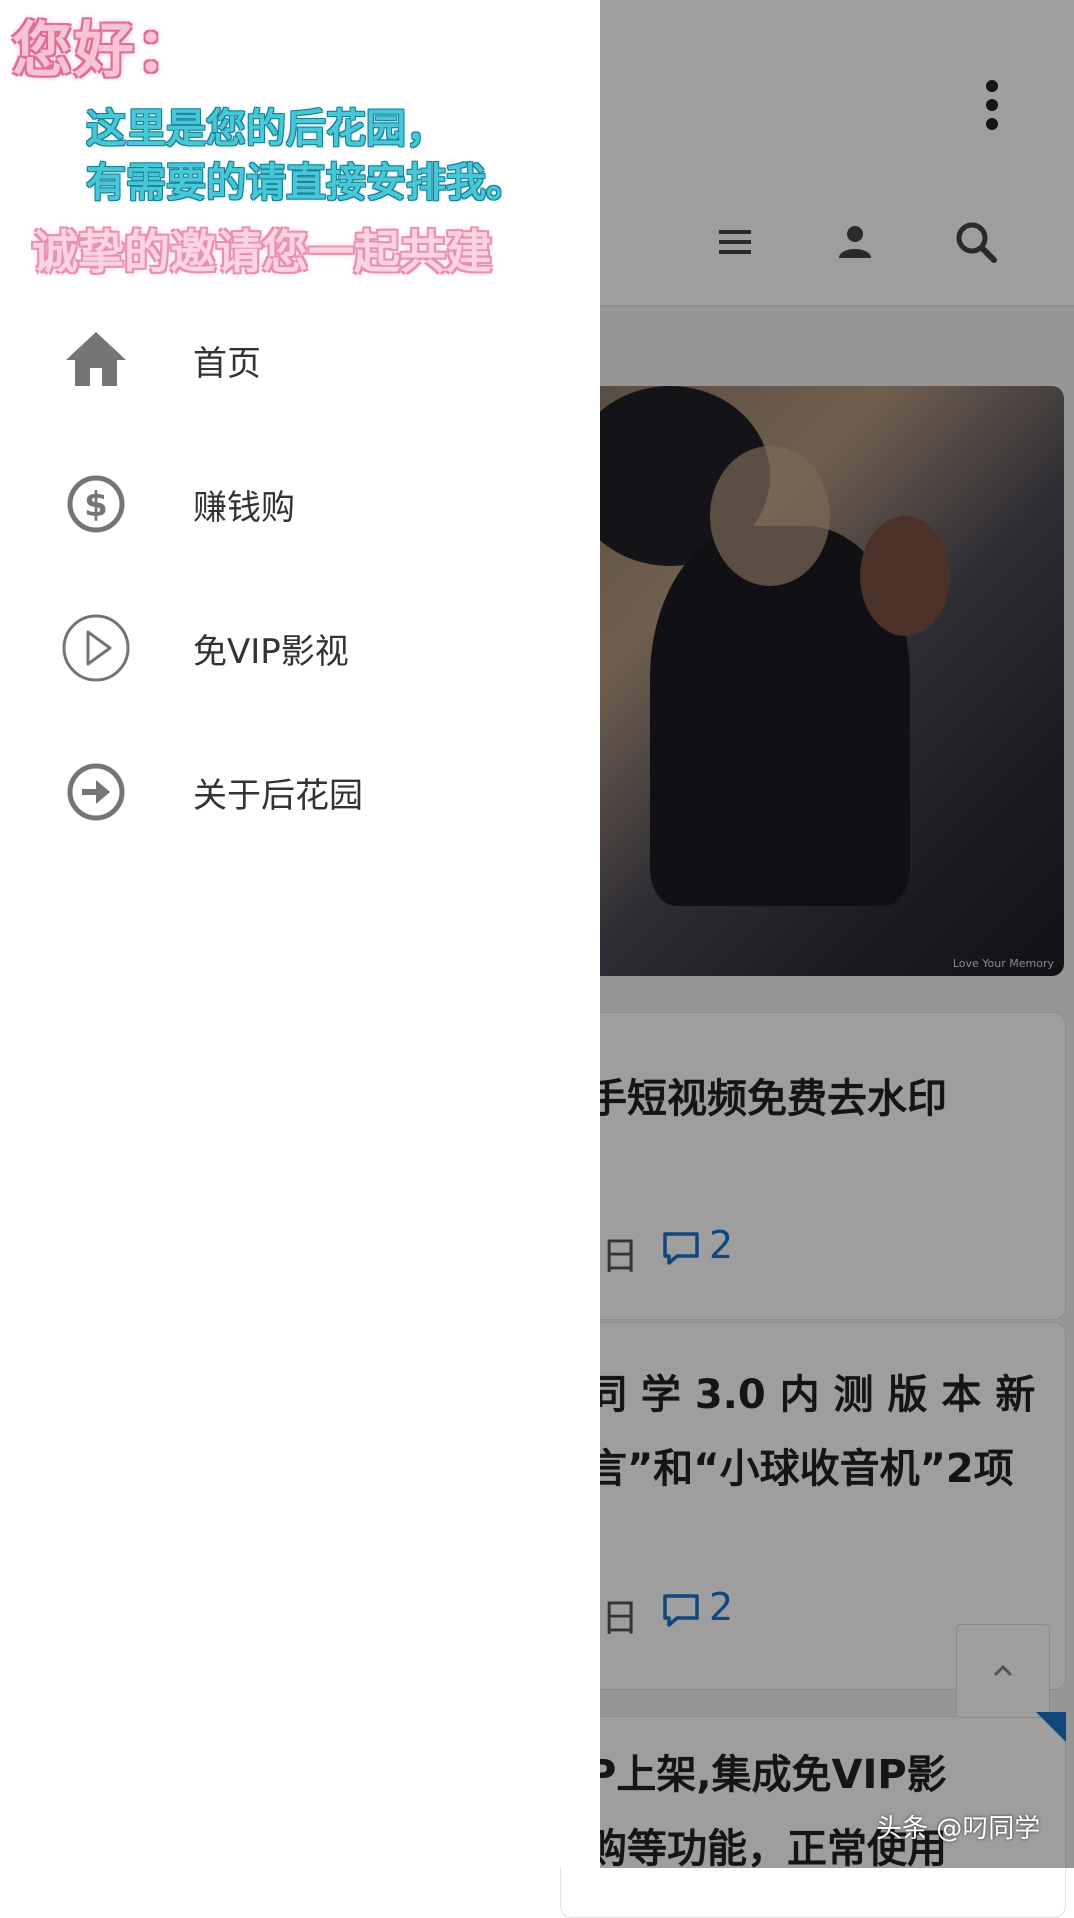  I want to click on menu-item-home: 首页, so click(300, 360).